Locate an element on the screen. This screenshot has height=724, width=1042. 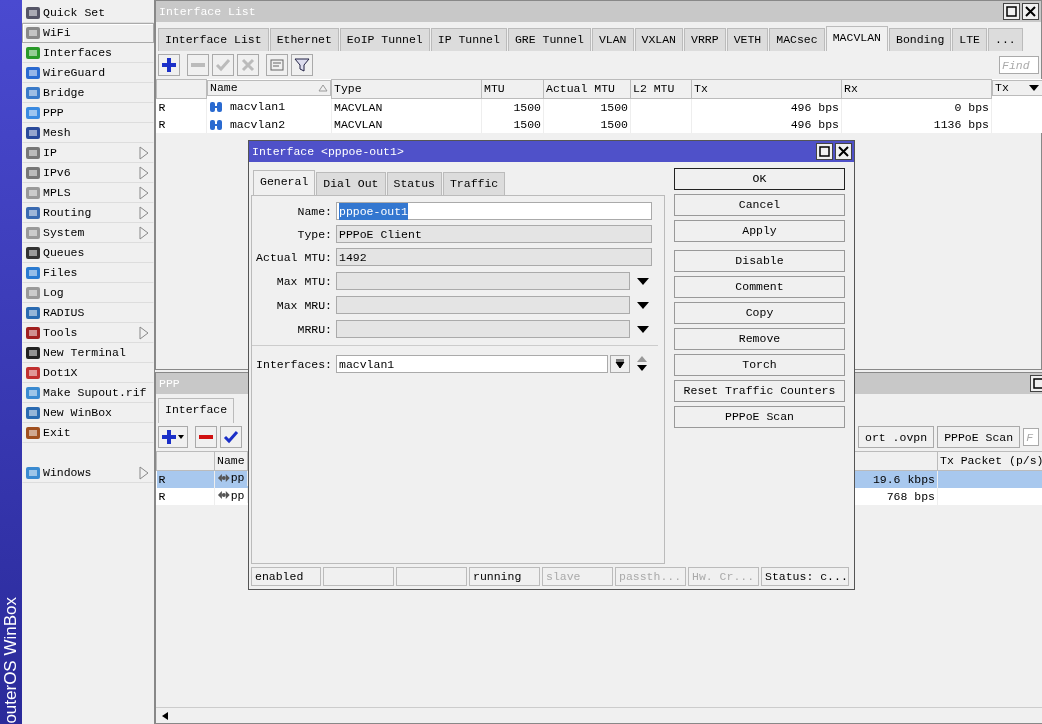
tab: MACsec is located at coordinates (797, 40).